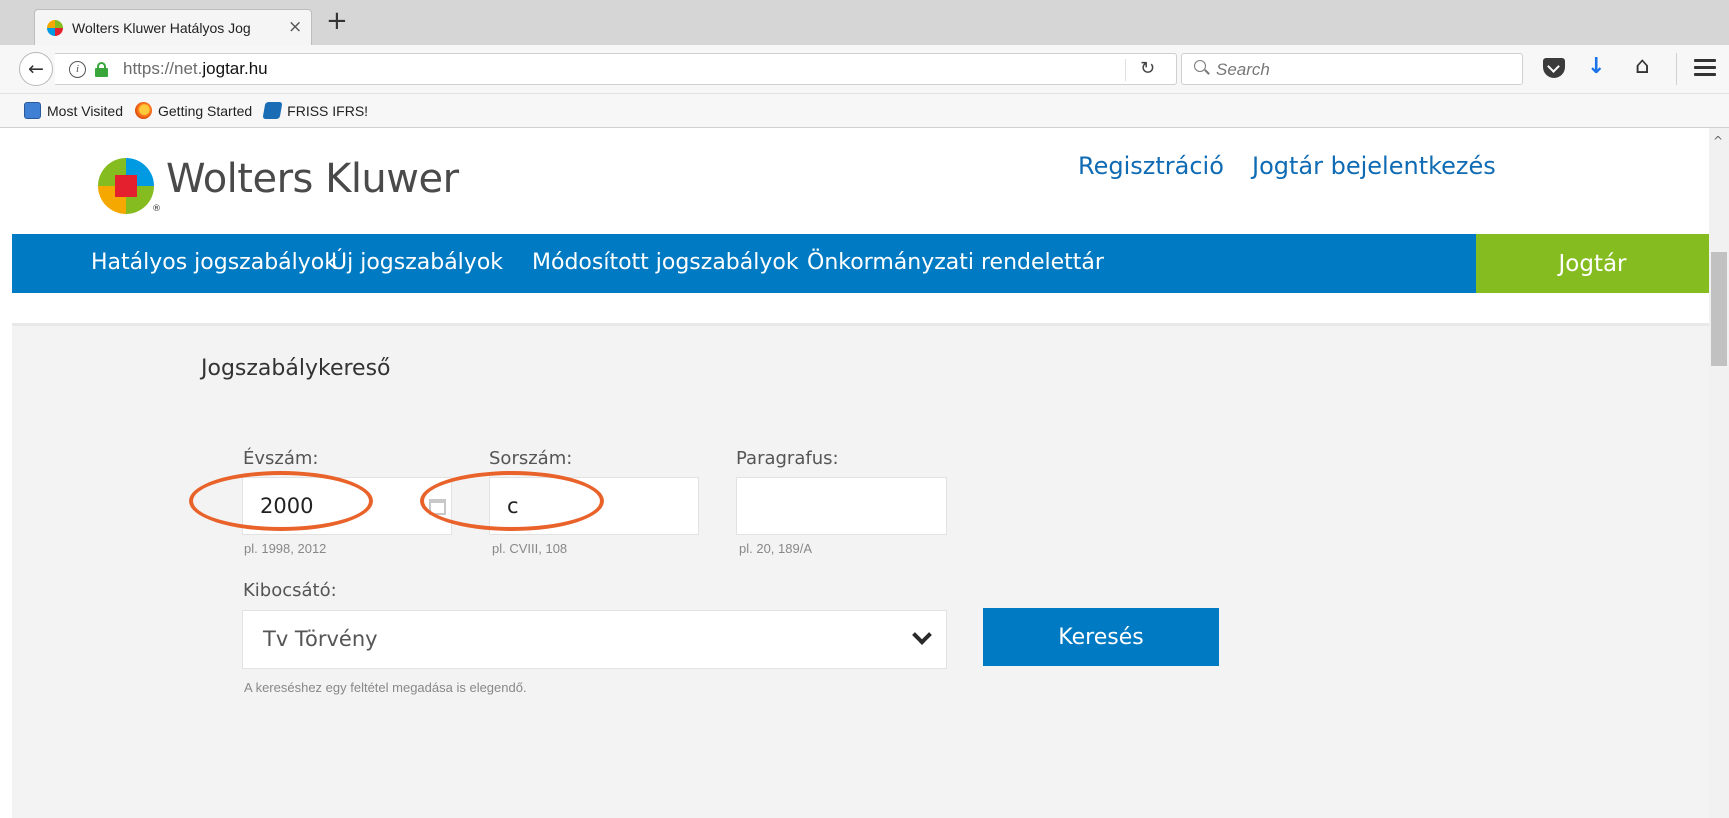 This screenshot has width=1729, height=818. Describe the element at coordinates (161, 27) in the screenshot. I see `tab-title: Wolters Kluwer Hatályos Jog` at that location.